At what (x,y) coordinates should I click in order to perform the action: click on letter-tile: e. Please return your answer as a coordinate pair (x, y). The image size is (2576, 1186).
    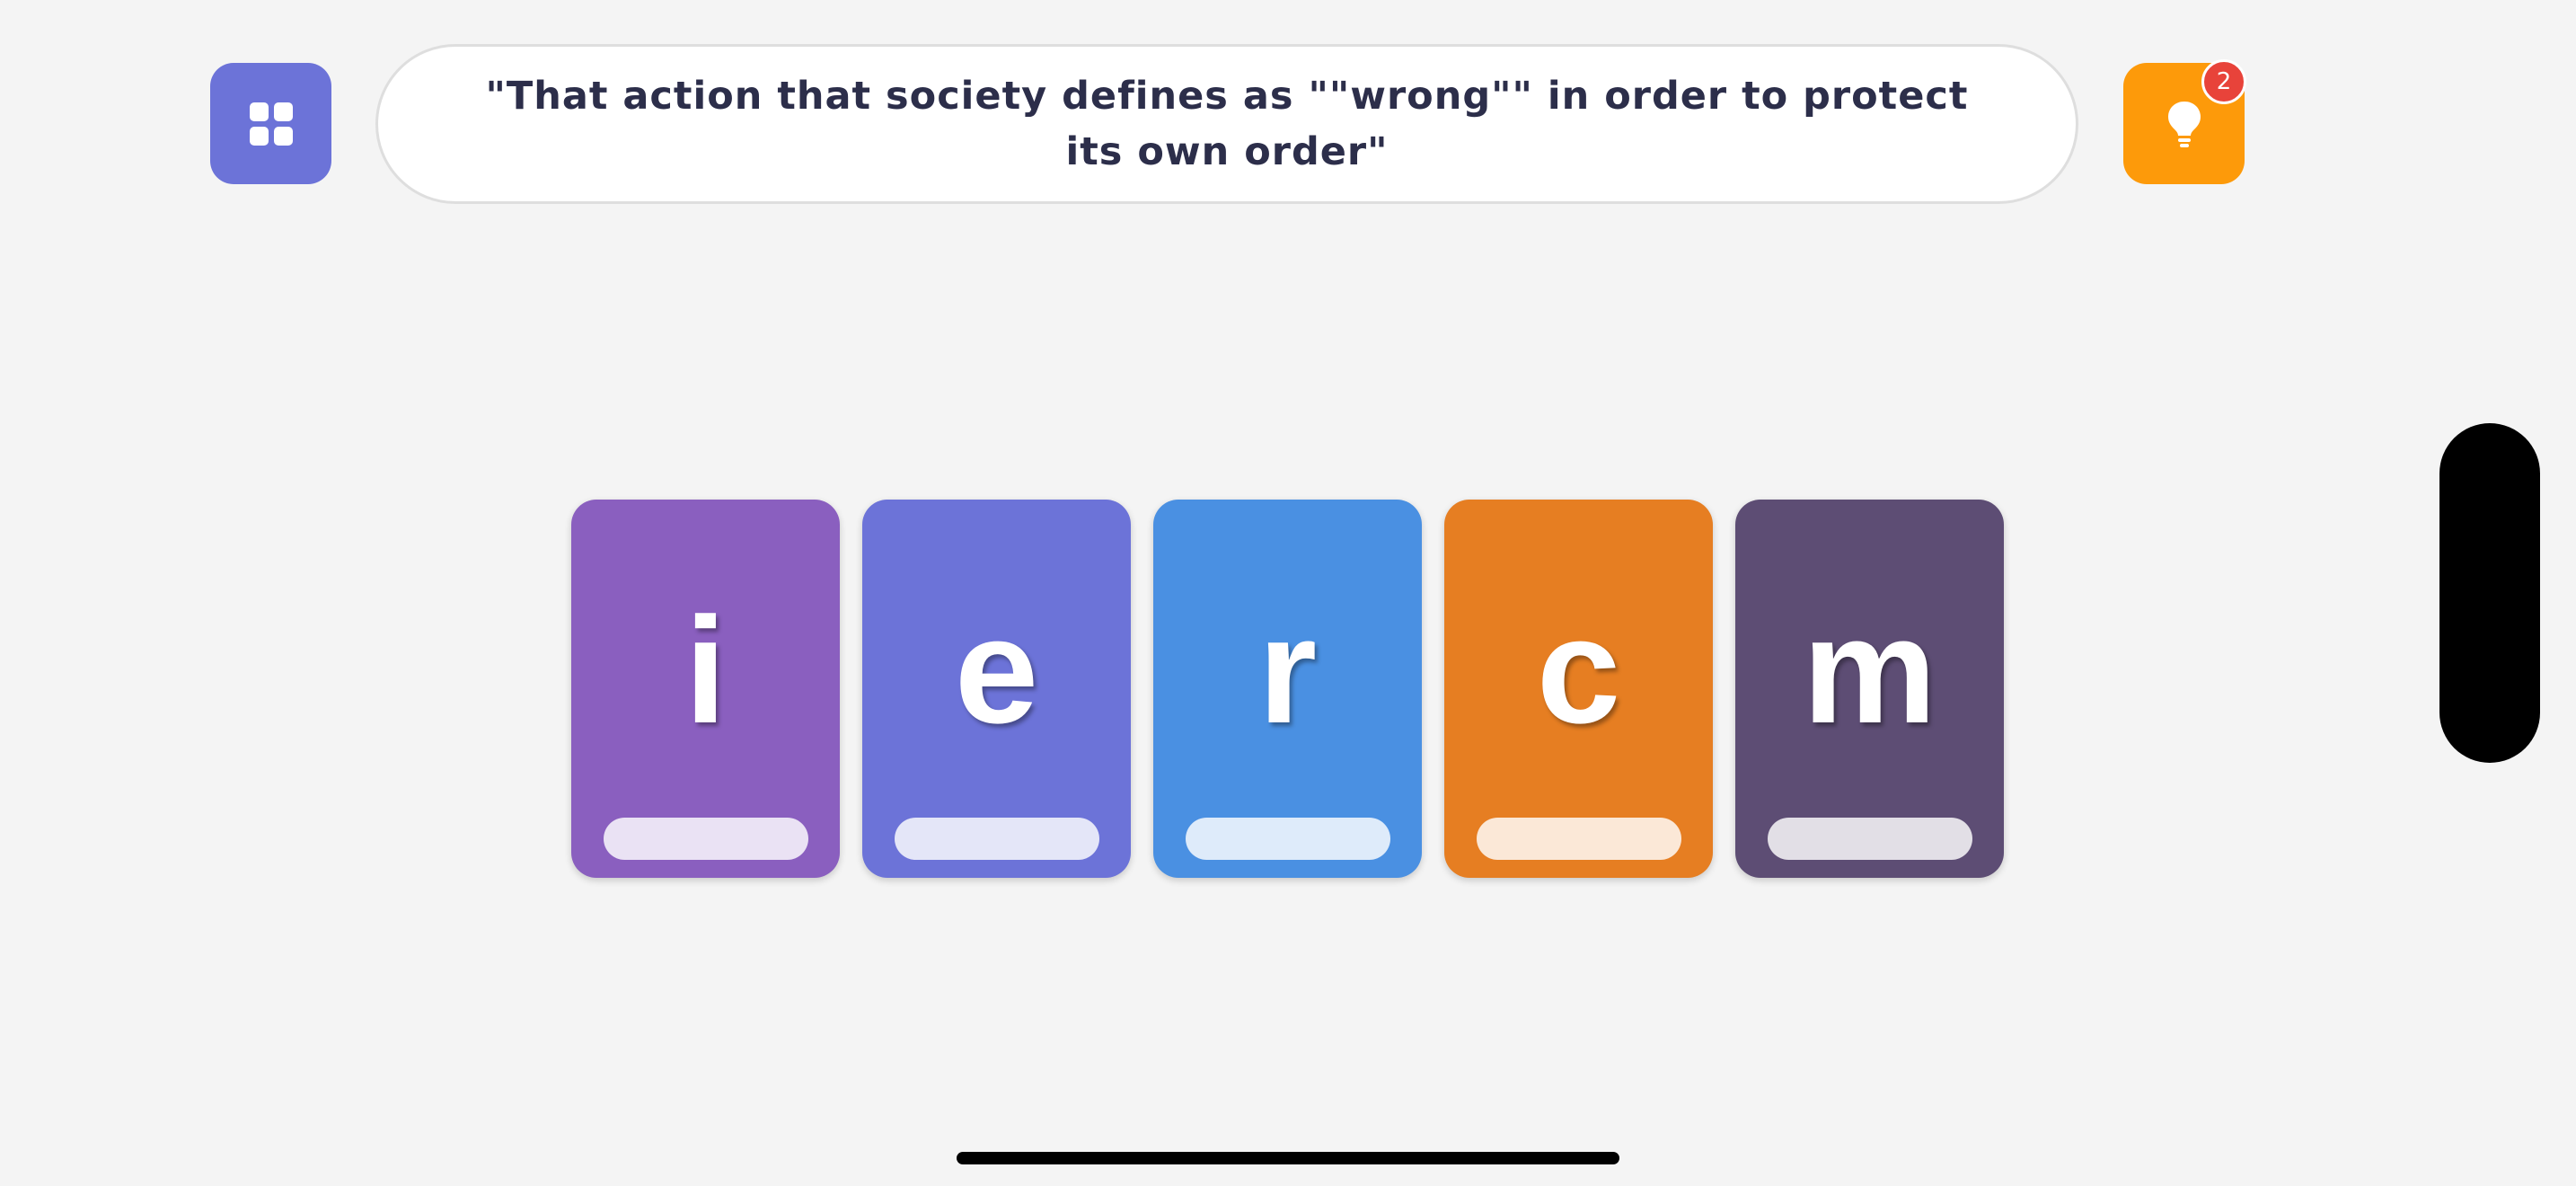
    Looking at the image, I should click on (996, 689).